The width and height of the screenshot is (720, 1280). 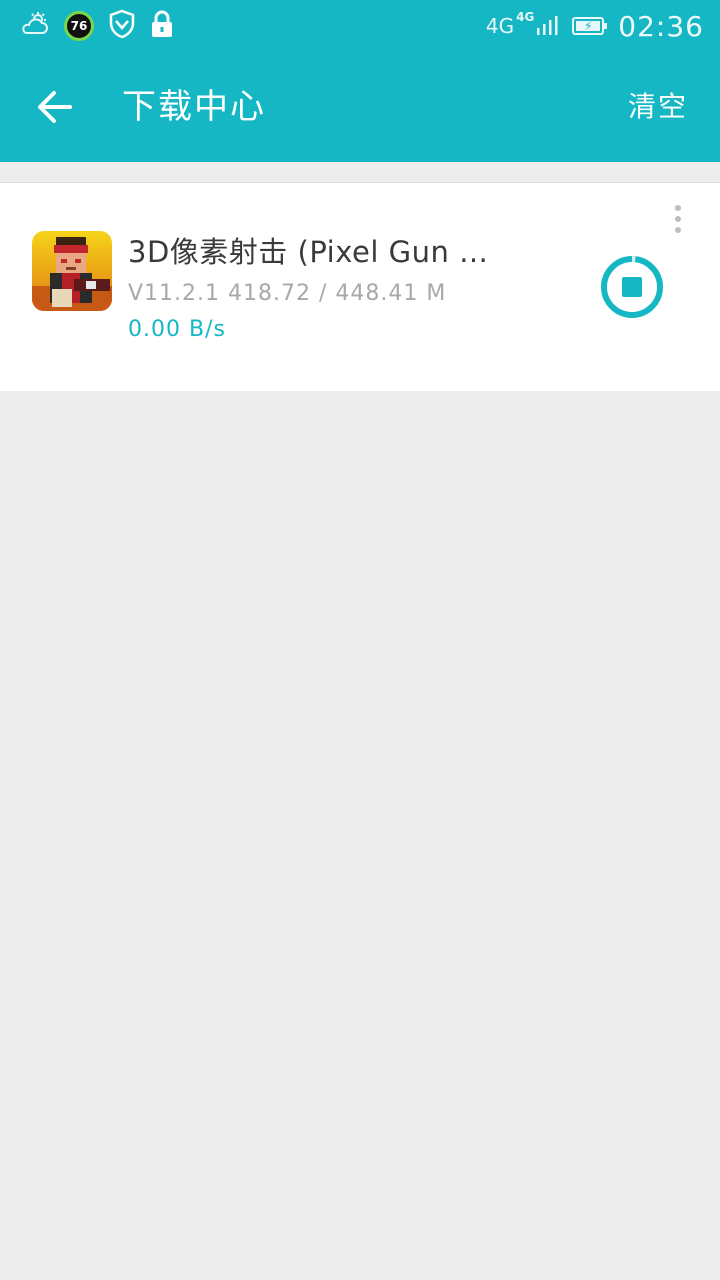 I want to click on badge-76-icon: 76, so click(x=79, y=26).